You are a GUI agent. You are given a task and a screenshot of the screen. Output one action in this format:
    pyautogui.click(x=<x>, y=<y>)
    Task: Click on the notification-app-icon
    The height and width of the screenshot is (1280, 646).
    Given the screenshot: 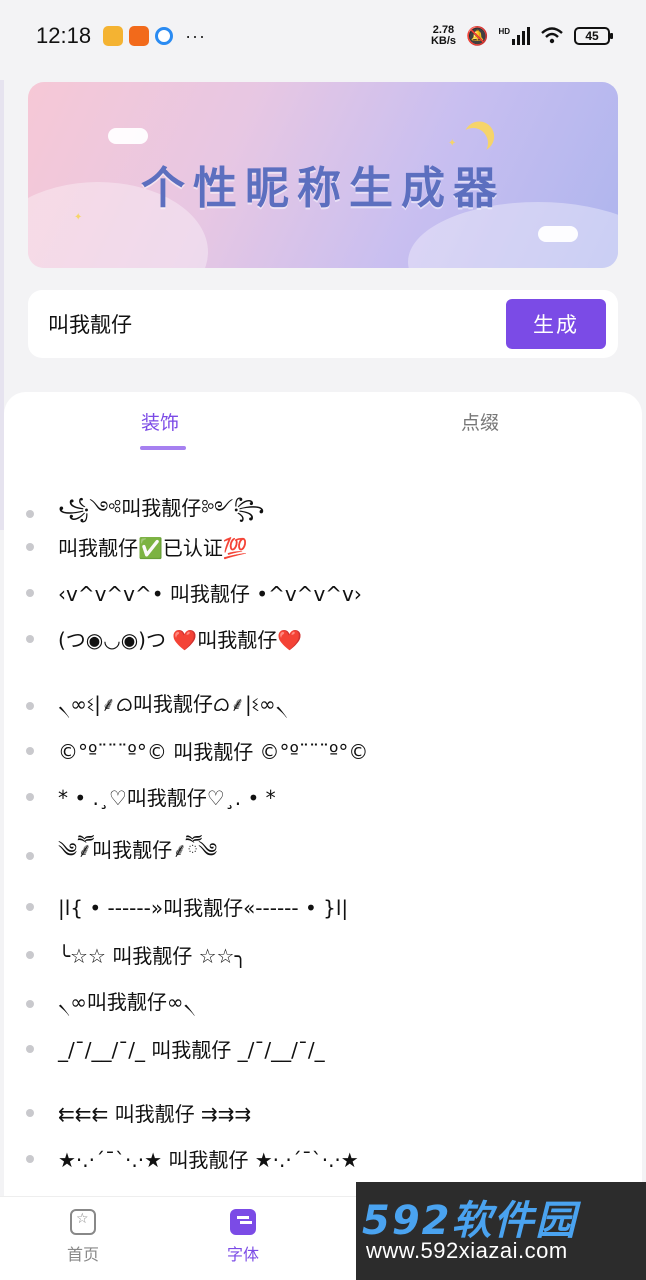 What is the action you would take?
    pyautogui.click(x=113, y=36)
    